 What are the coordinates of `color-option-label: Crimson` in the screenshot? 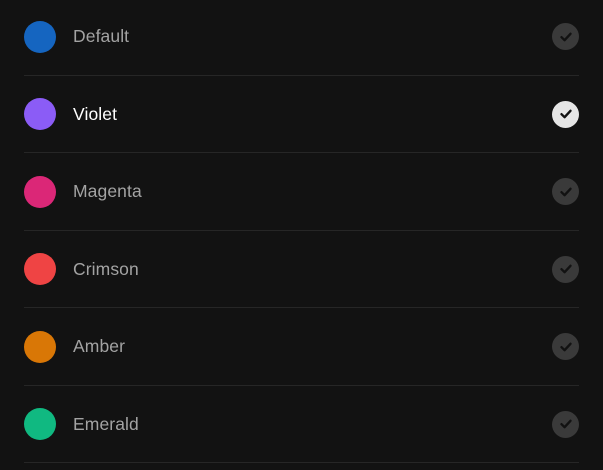 It's located at (106, 268).